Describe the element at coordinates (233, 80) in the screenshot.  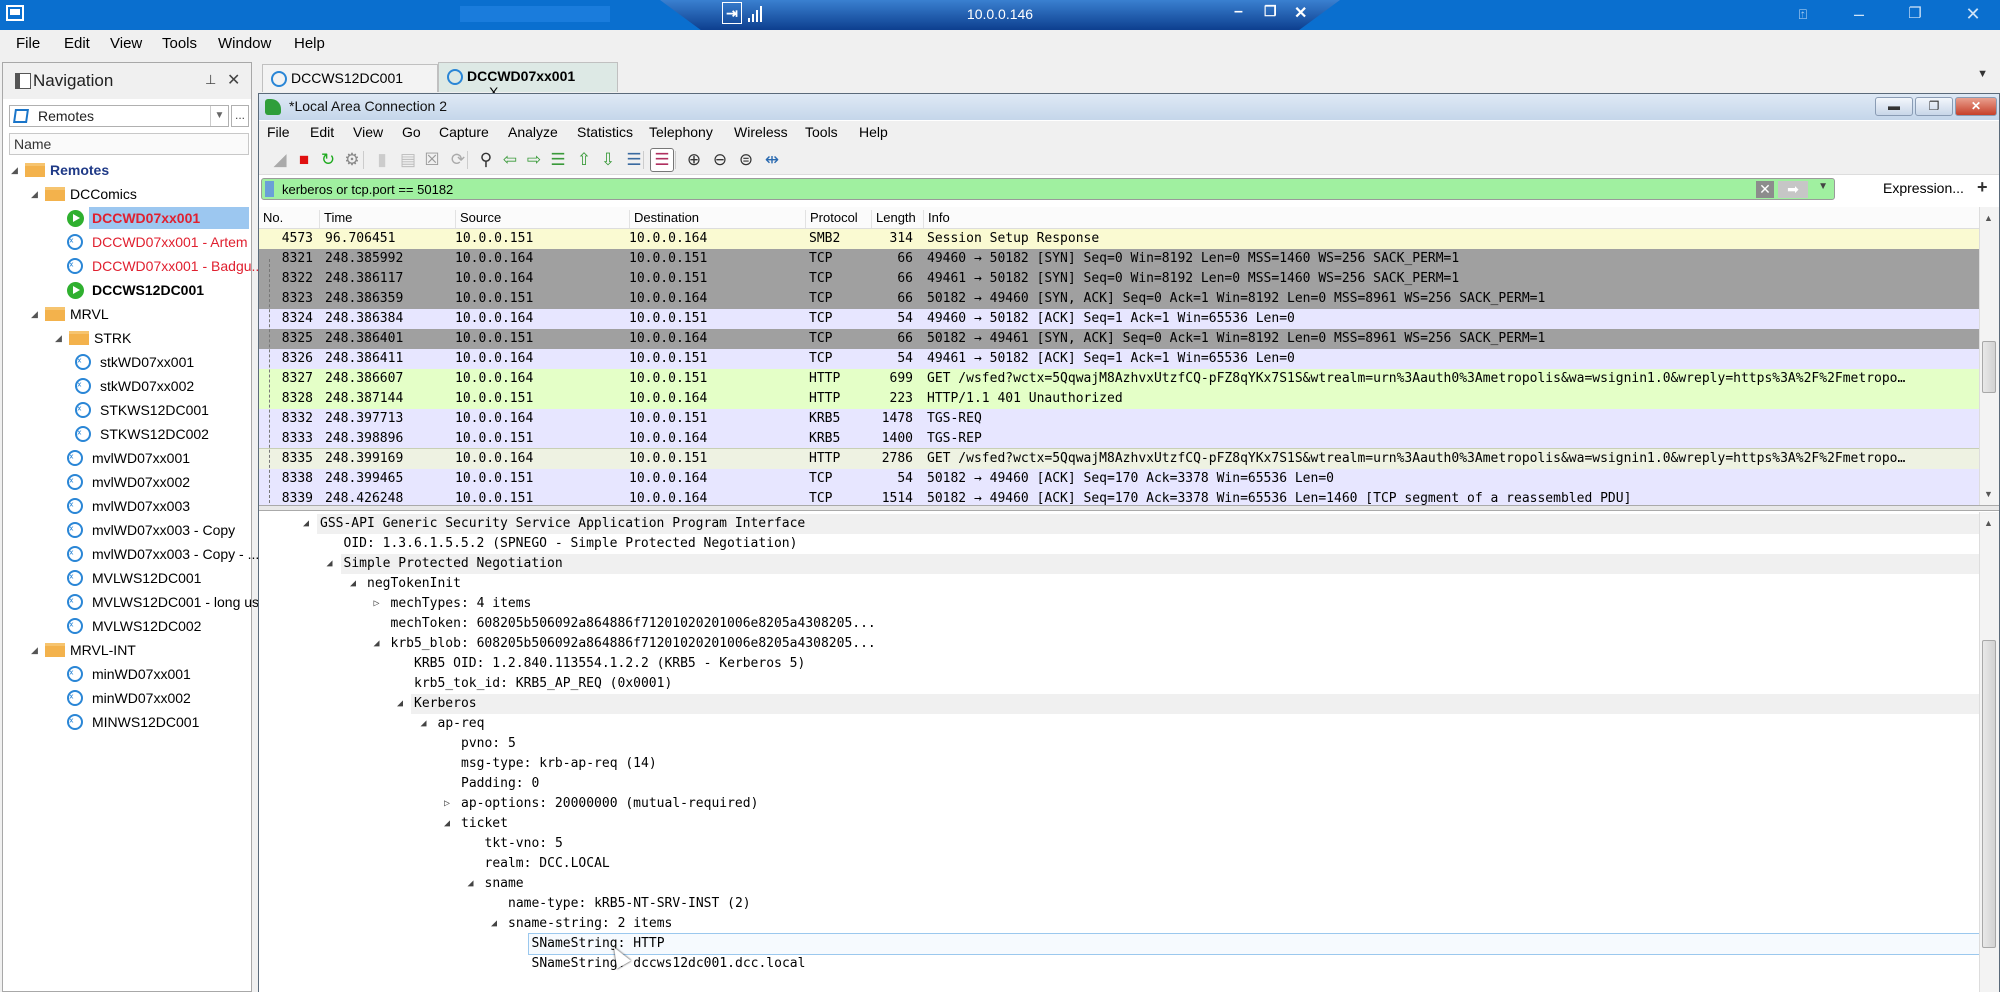
I see `close-panel-icon: ✕` at that location.